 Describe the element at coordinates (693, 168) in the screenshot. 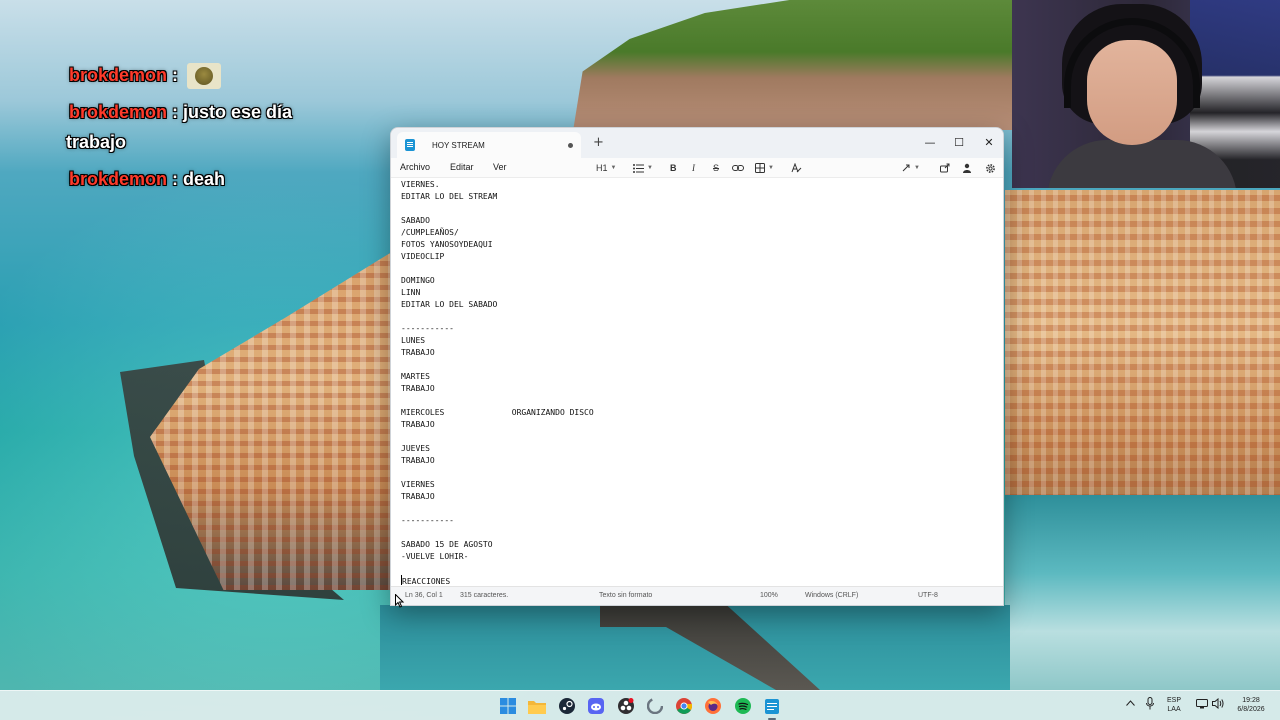

I see `italic-button: I` at that location.